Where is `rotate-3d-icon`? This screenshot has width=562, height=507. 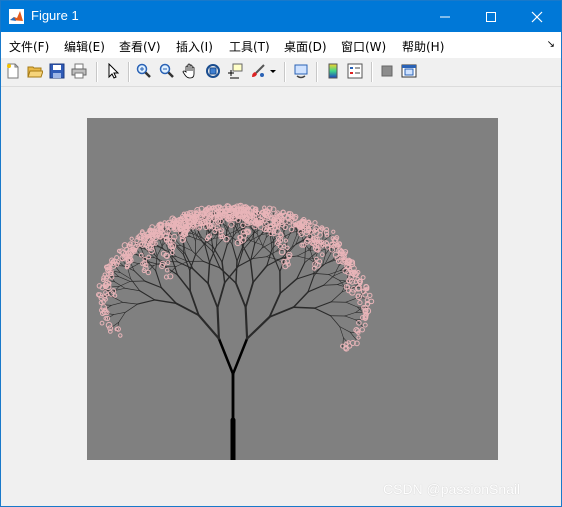 rotate-3d-icon is located at coordinates (213, 71).